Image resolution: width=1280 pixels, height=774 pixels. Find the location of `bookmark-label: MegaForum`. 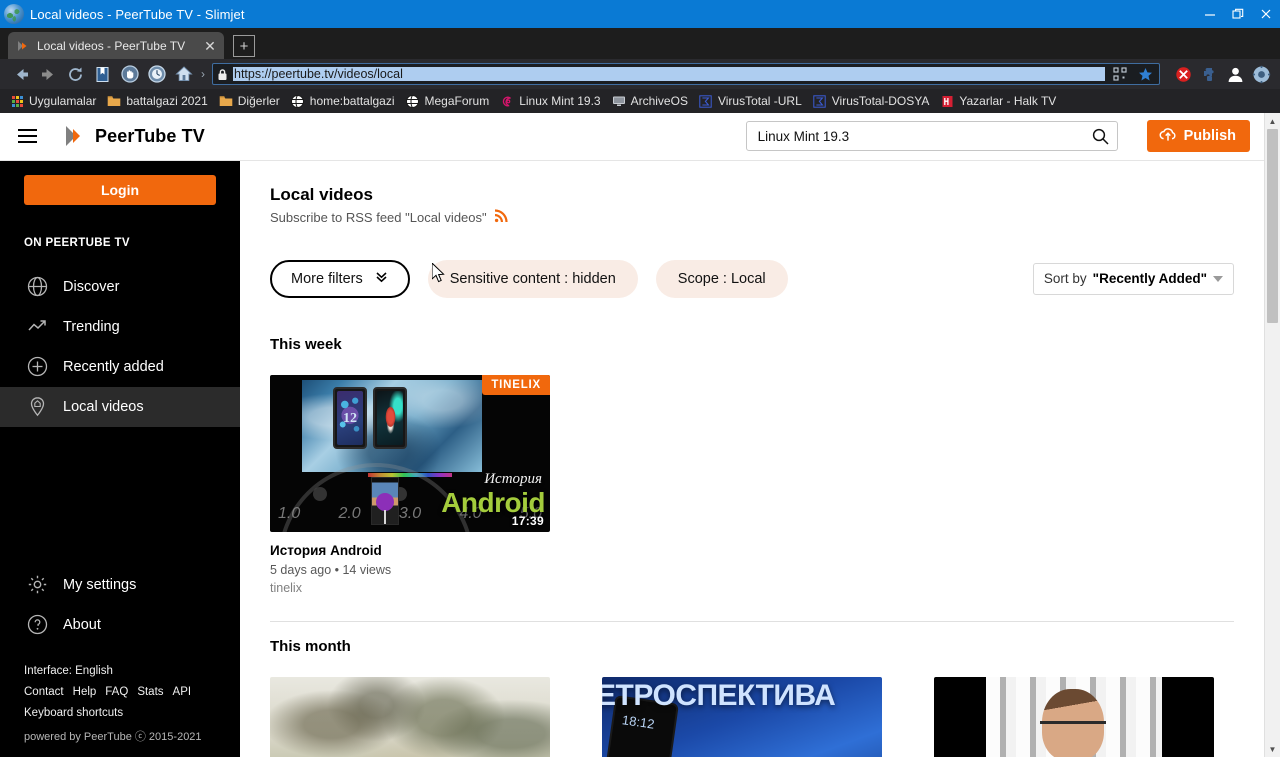

bookmark-label: MegaForum is located at coordinates (457, 101).